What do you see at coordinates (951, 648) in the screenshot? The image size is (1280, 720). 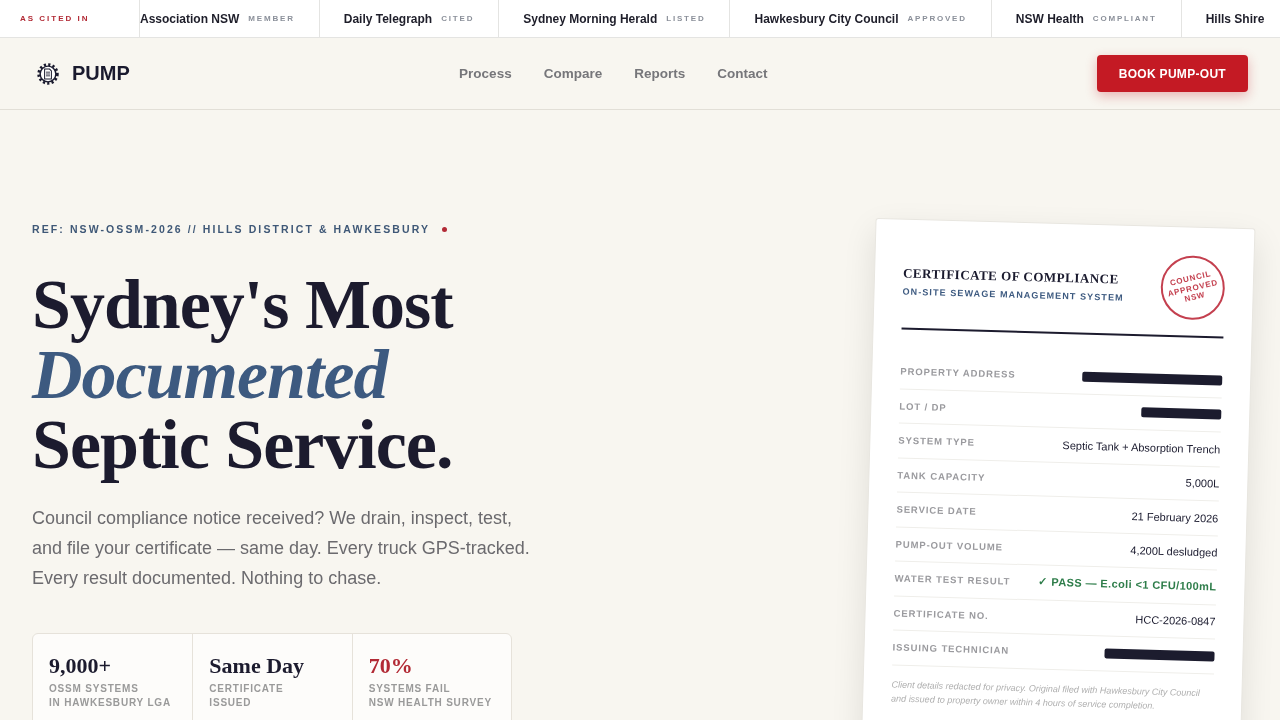 I see `field-label: ISSUING TECHNICIAN` at bounding box center [951, 648].